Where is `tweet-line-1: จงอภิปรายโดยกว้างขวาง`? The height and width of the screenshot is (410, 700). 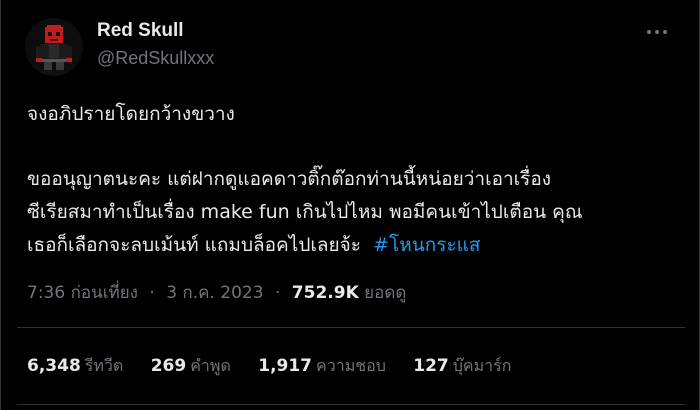 tweet-line-1: จงอภิปรายโดยกว้างขวาง is located at coordinates (131, 114).